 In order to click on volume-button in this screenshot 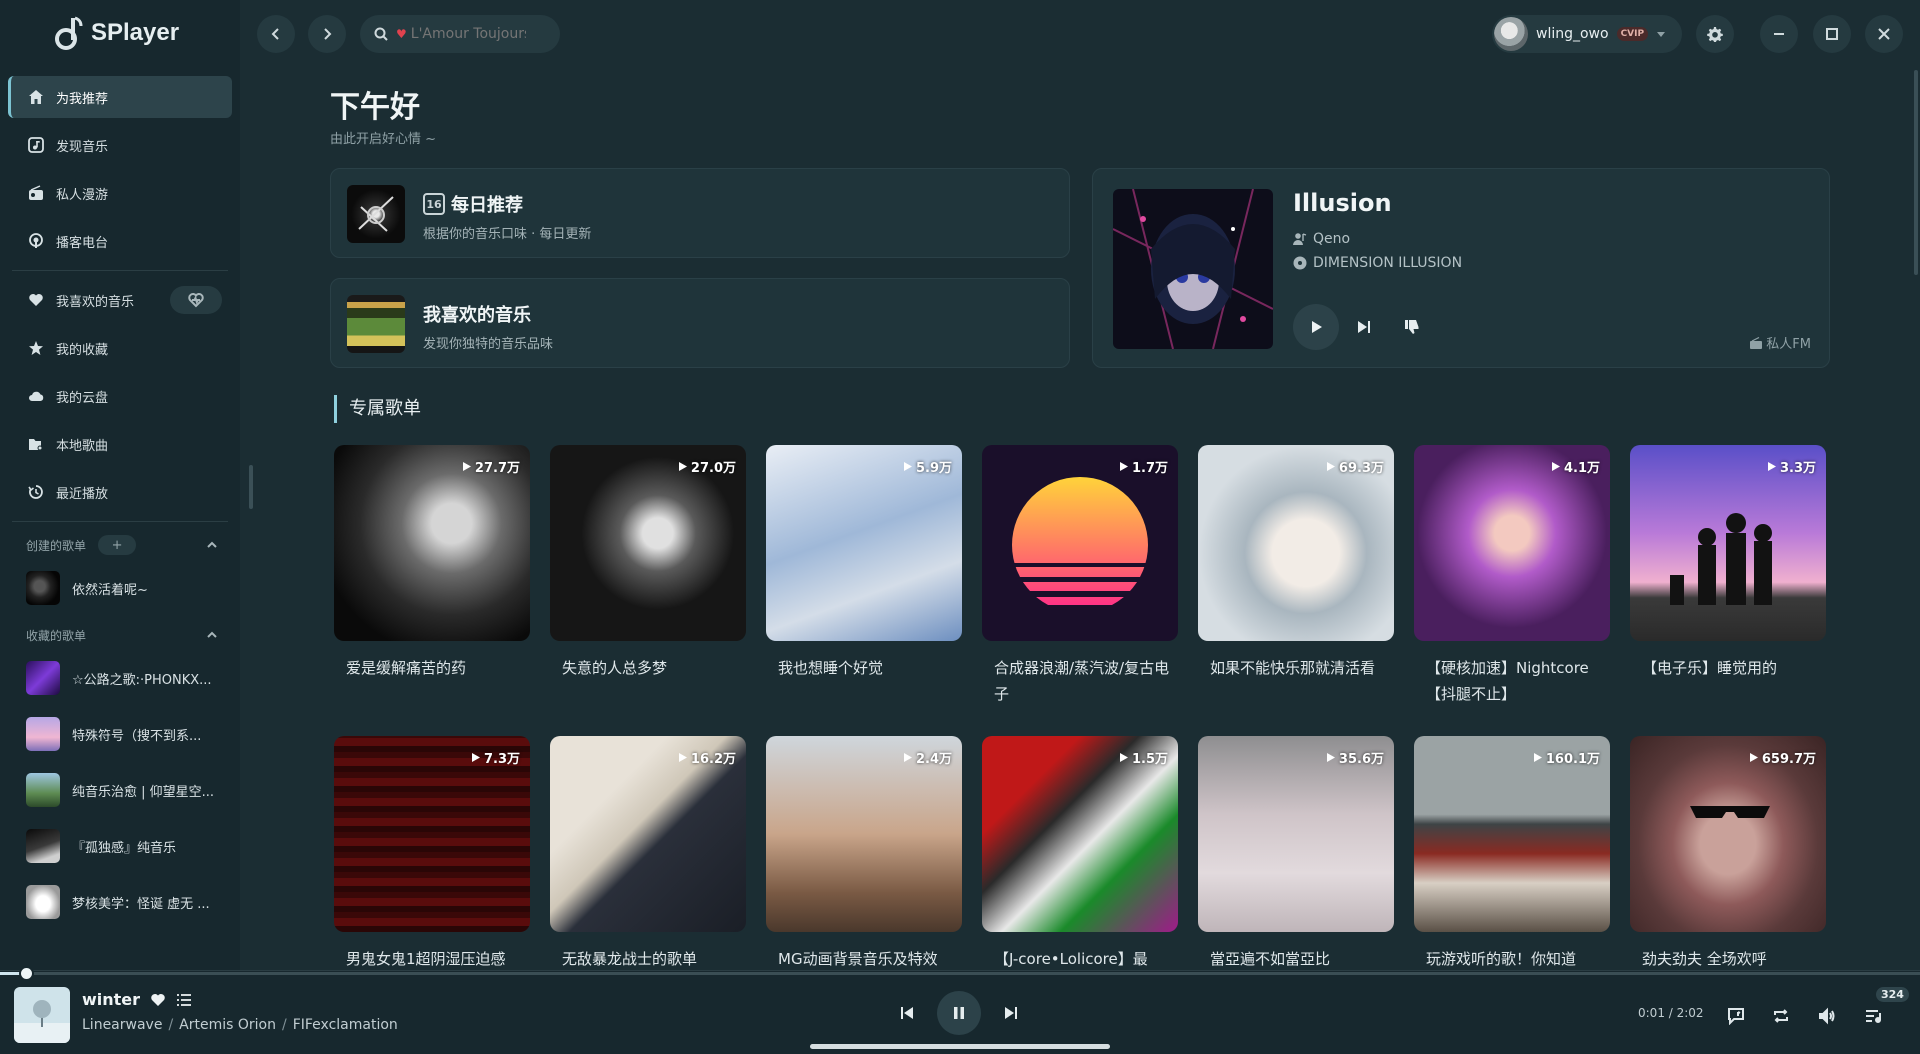, I will do `click(1827, 1016)`.